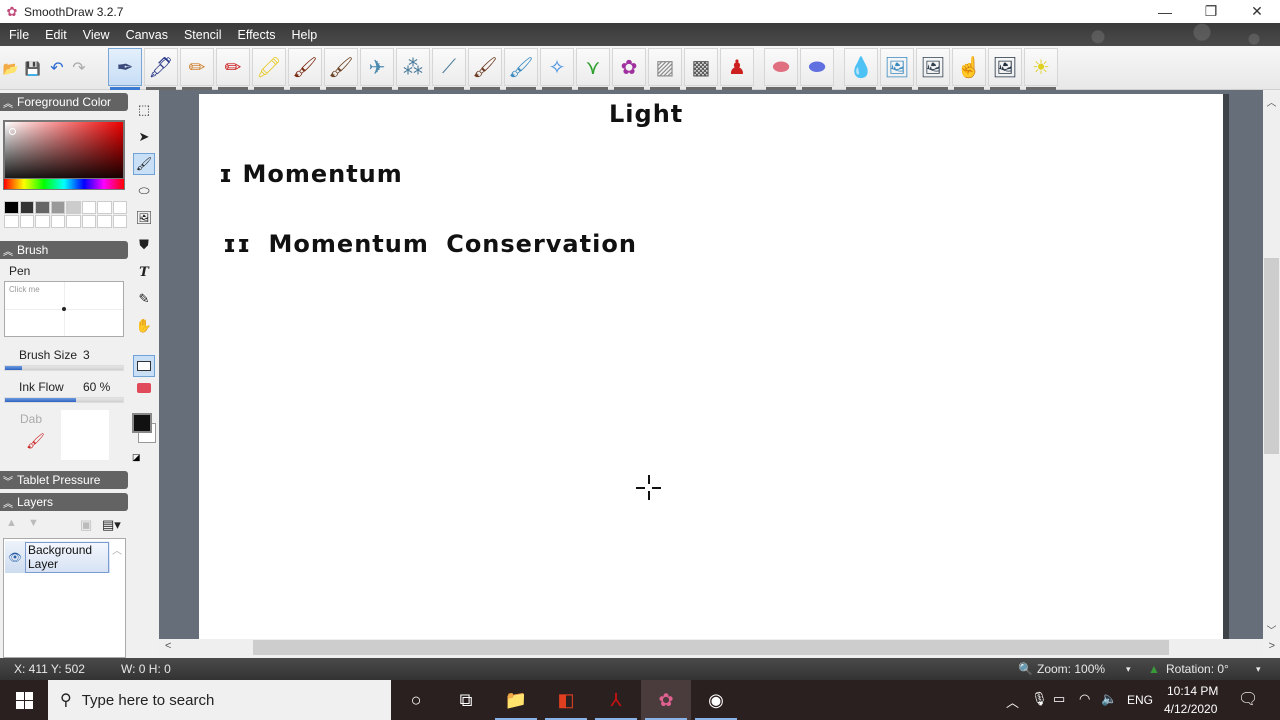 Image resolution: width=1280 pixels, height=720 pixels. Describe the element at coordinates (861, 69) in the screenshot. I see `brush-water-drop-button: 💧` at that location.